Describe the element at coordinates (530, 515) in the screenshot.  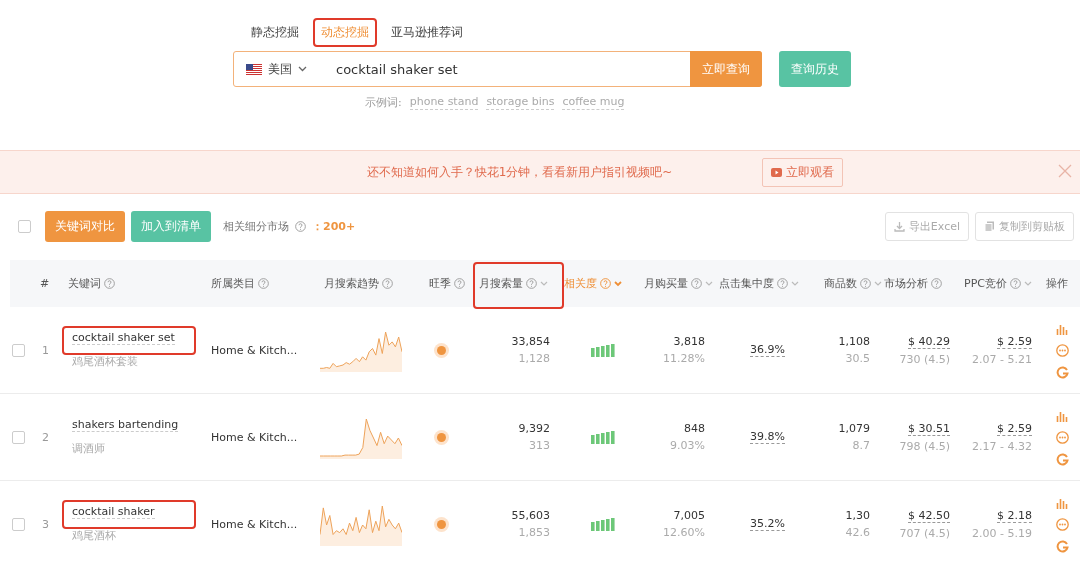
I see `search-volume: 55,603` at that location.